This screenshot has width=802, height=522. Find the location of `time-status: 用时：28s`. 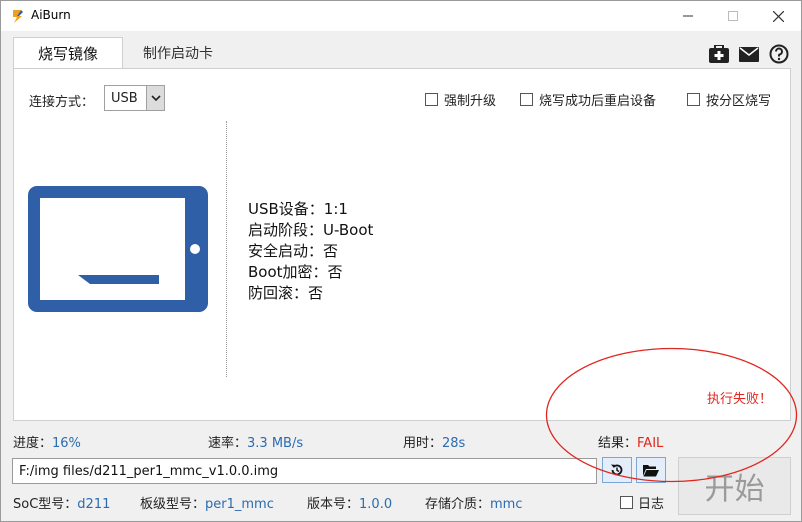

time-status: 用时：28s is located at coordinates (434, 441).